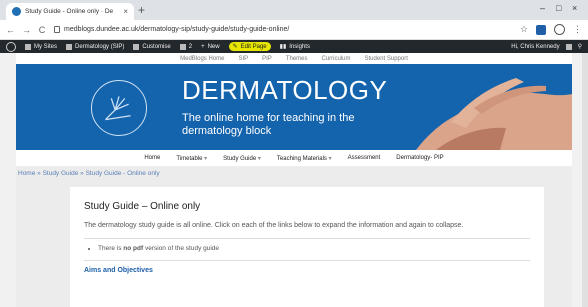 This screenshot has width=588, height=307. Describe the element at coordinates (142, 206) in the screenshot. I see `page-title: Study Guide – Online only` at that location.